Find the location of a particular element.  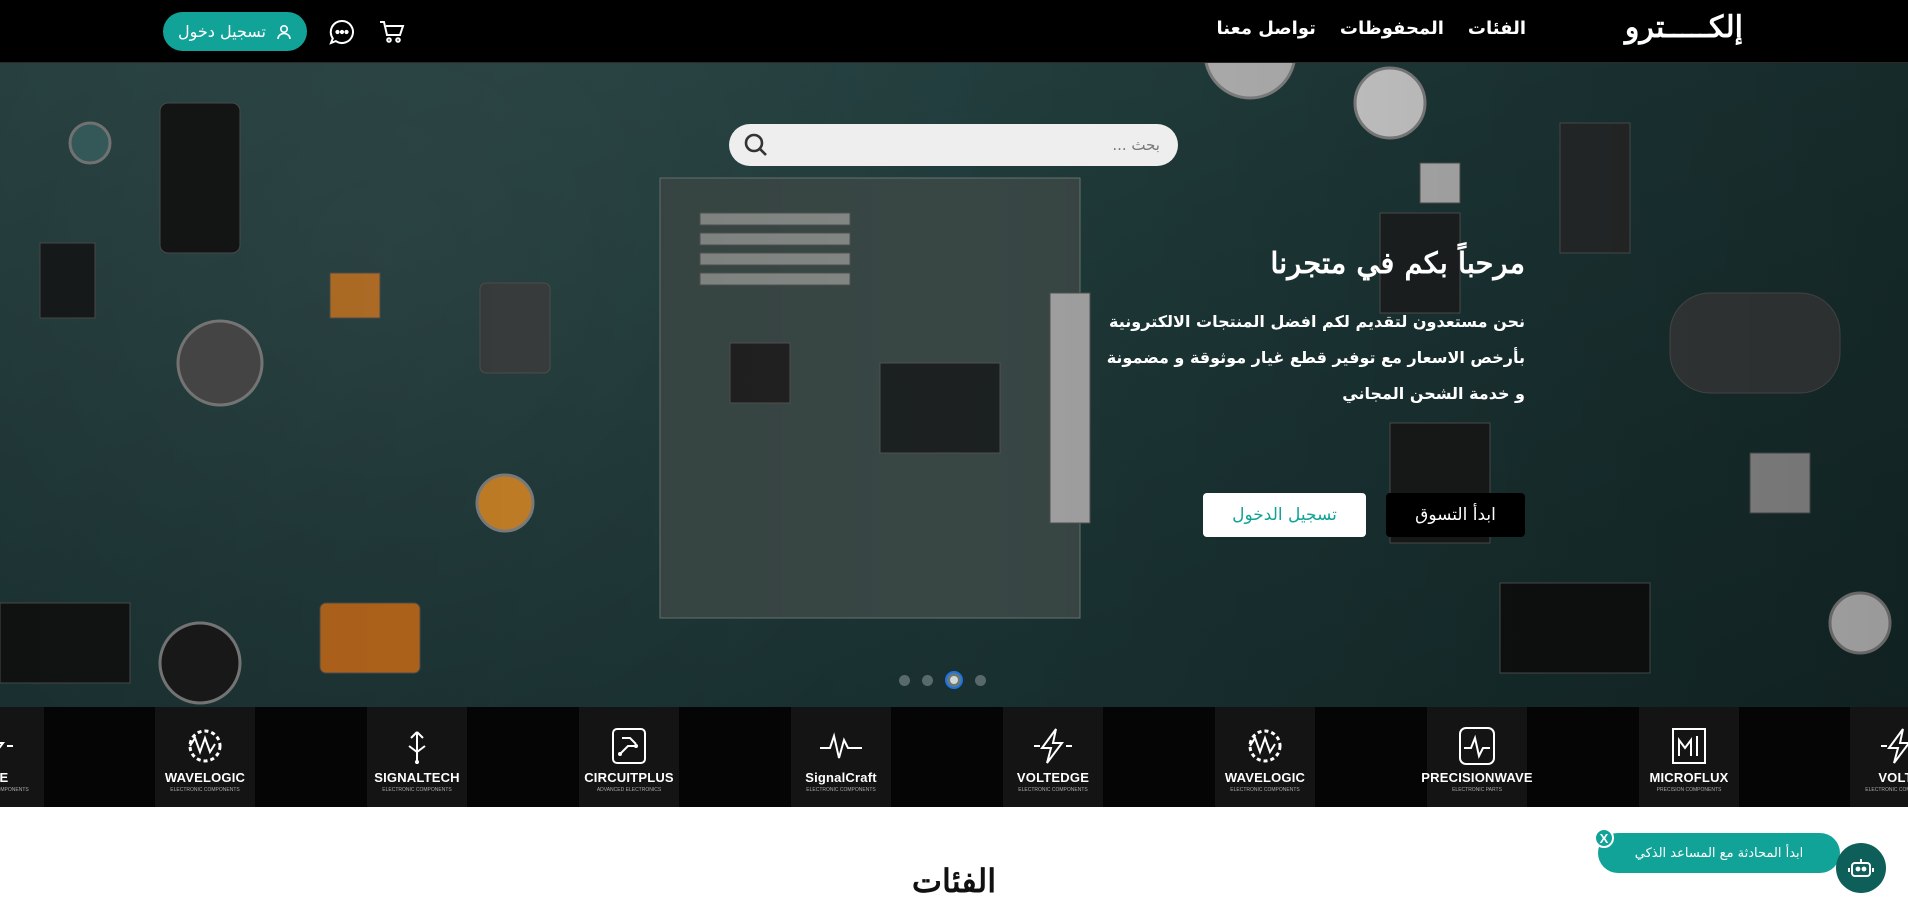

user-icon is located at coordinates (284, 31).